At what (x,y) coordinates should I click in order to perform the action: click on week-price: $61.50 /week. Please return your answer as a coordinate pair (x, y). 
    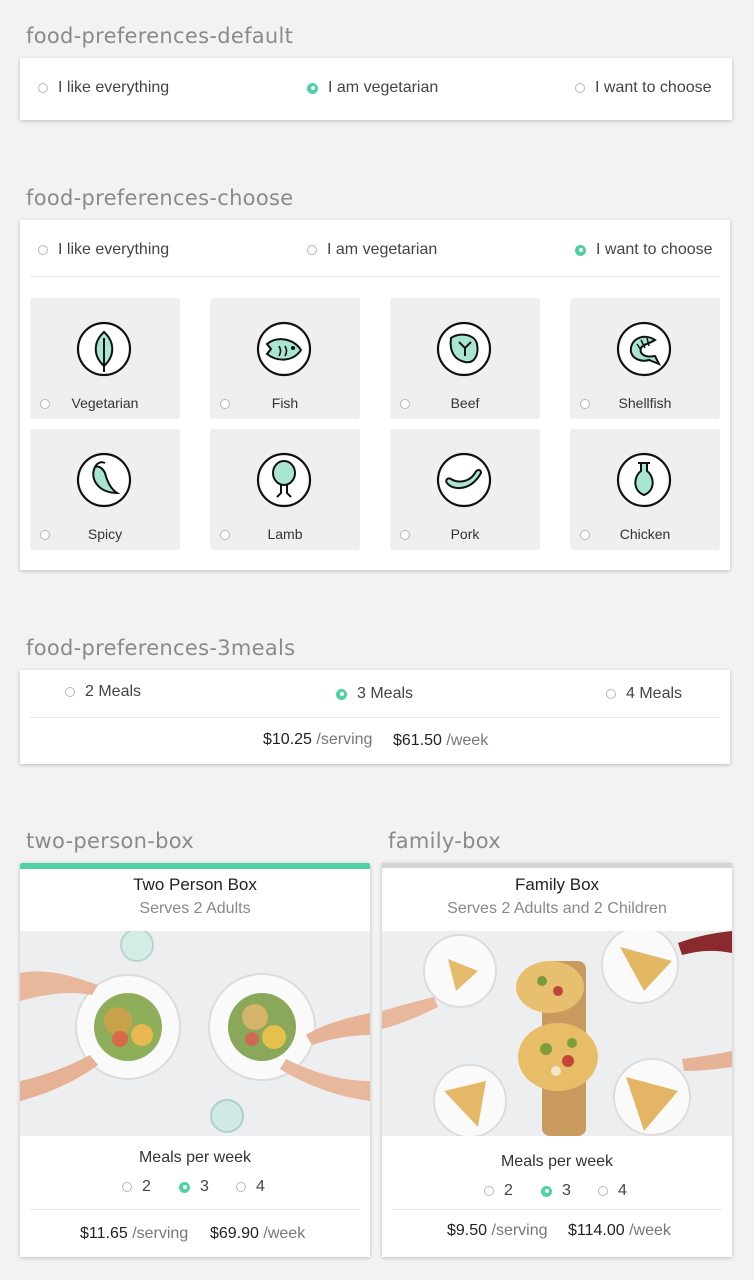
    Looking at the image, I should click on (440, 741).